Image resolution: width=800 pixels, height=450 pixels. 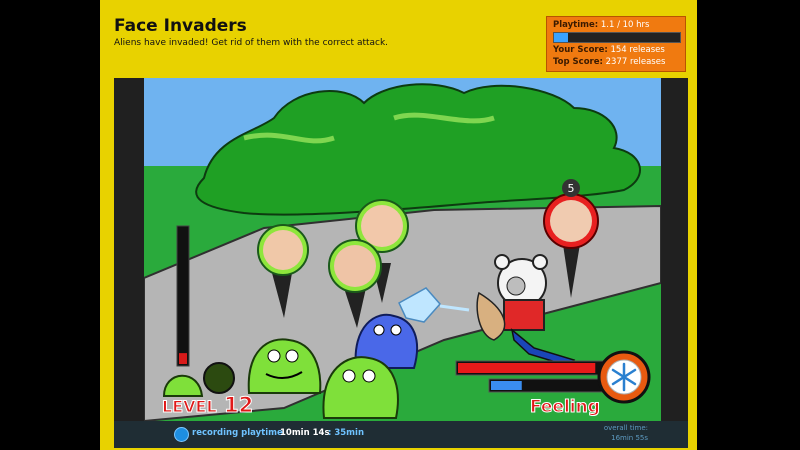 I want to click on energy-bar-fill, so click(x=506, y=385).